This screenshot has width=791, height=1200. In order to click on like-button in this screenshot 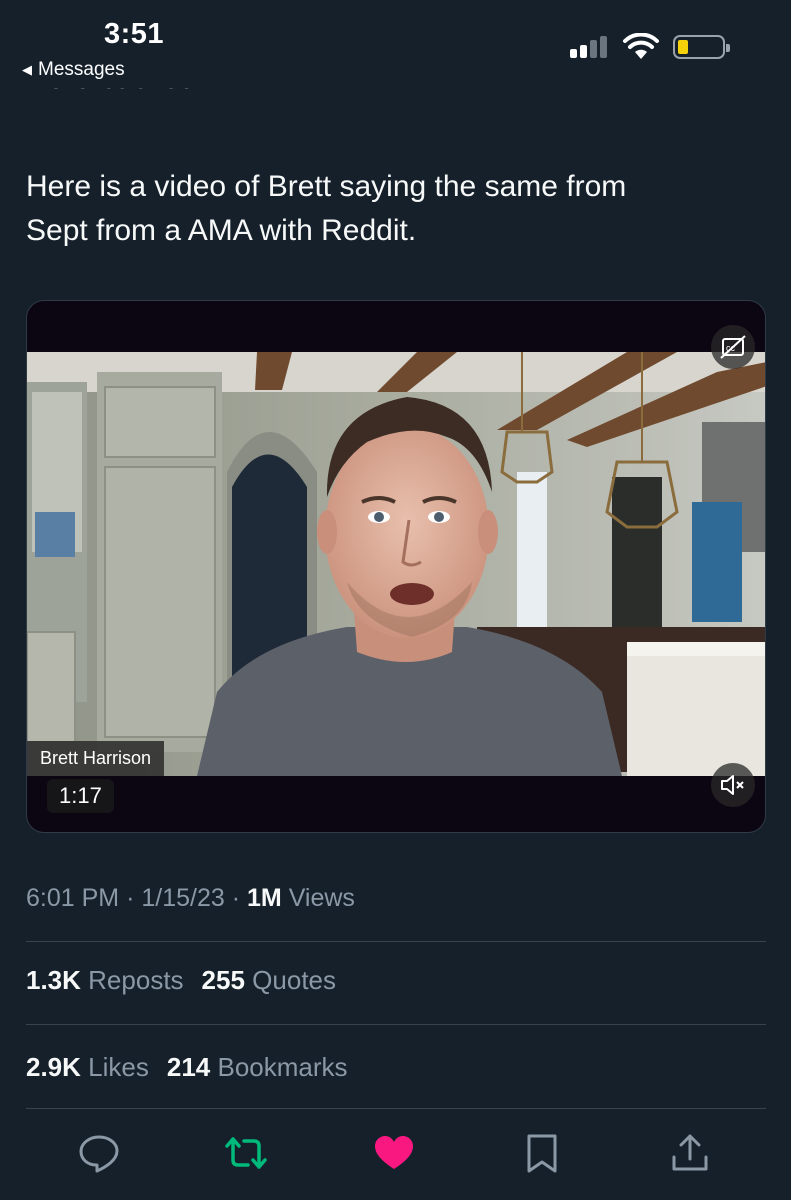, I will do `click(394, 1153)`.